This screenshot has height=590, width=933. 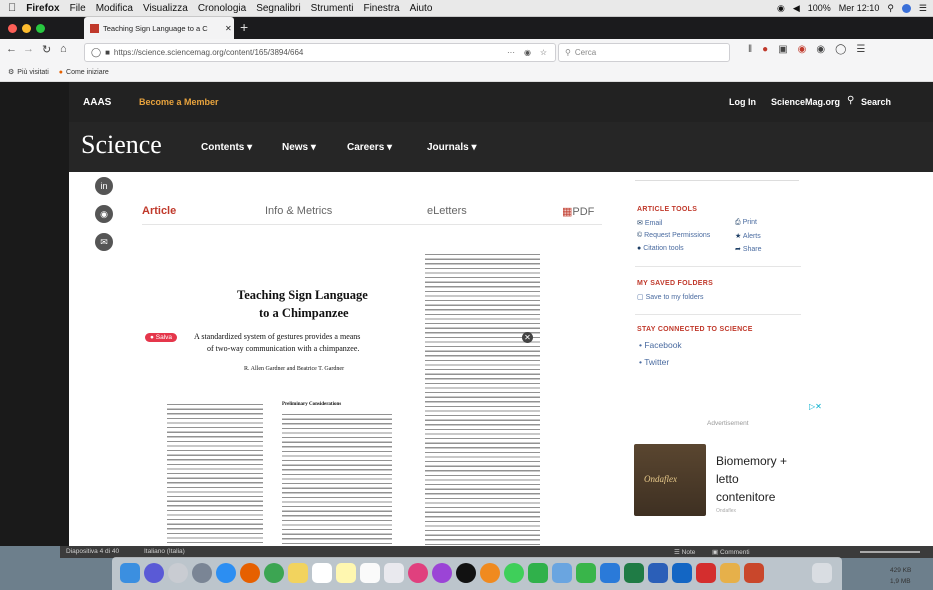 What do you see at coordinates (746, 223) in the screenshot?
I see `print-tool: ⎙ Print` at bounding box center [746, 223].